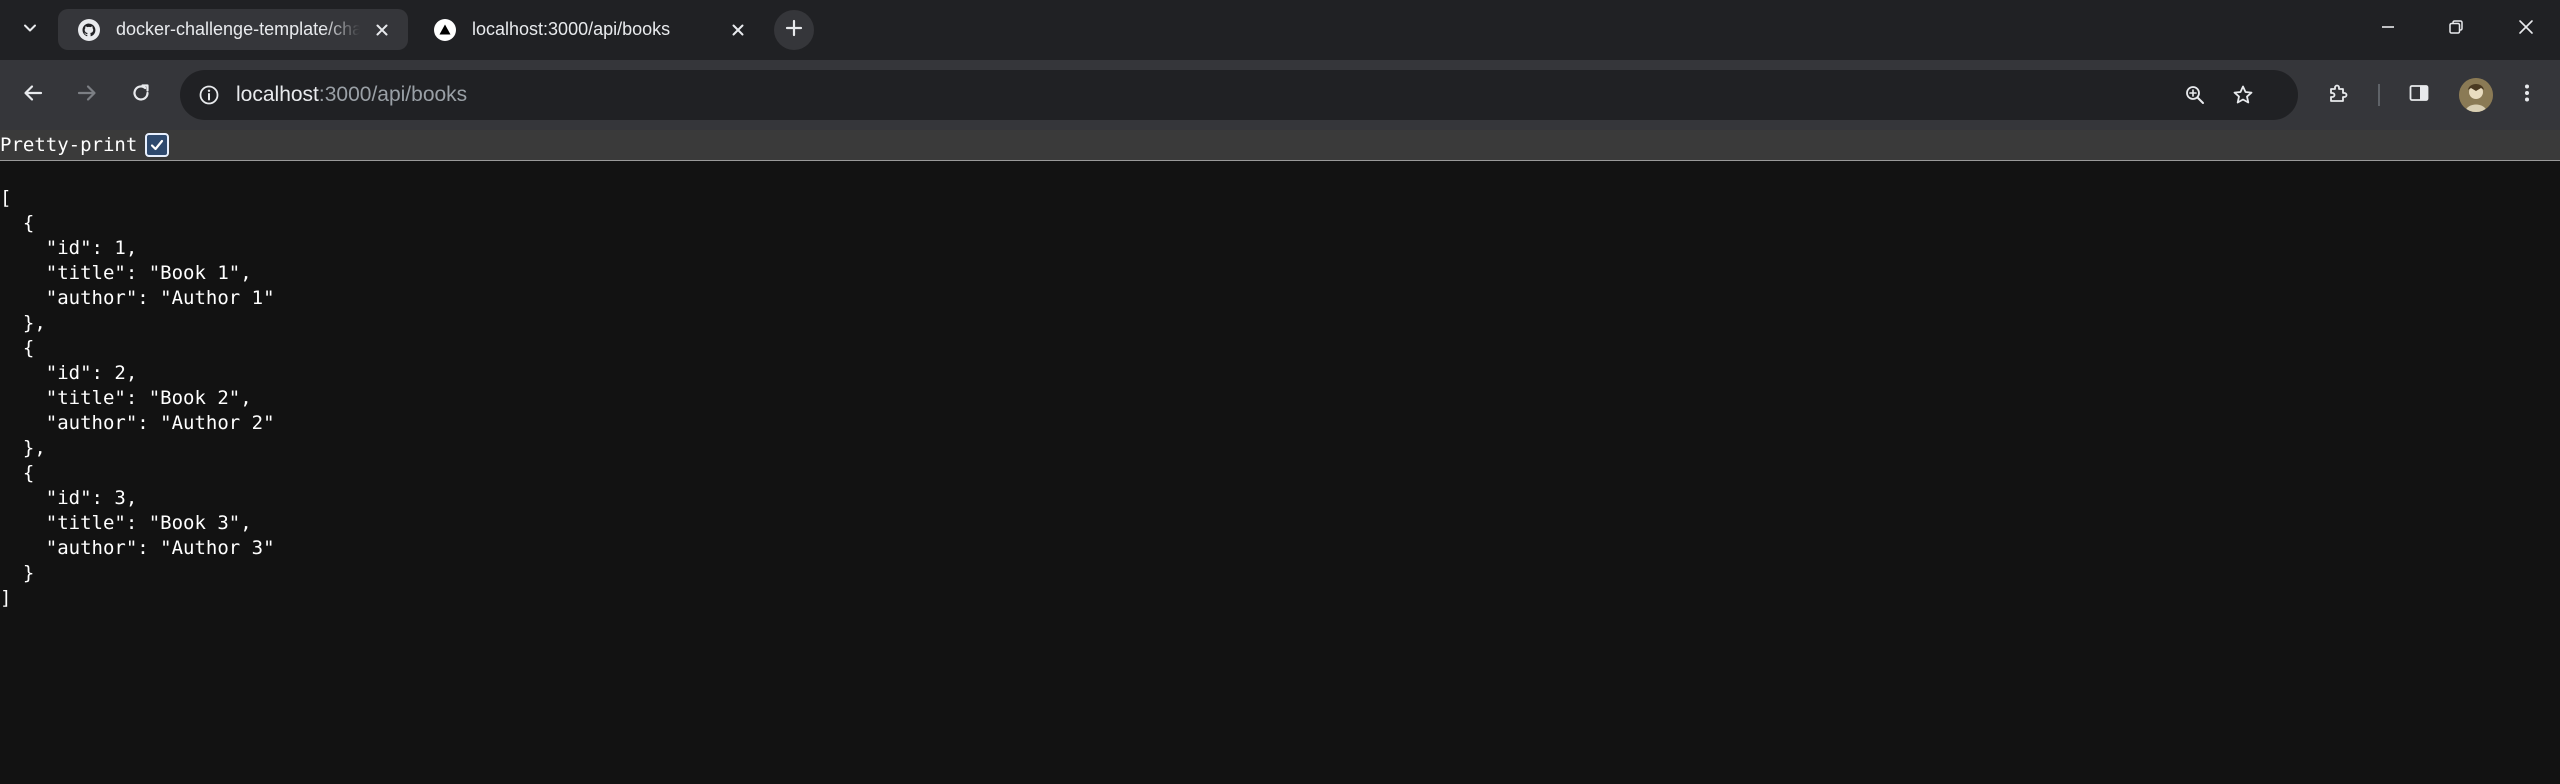 The image size is (2560, 784). I want to click on kebab-menu-icon, so click(2527, 95).